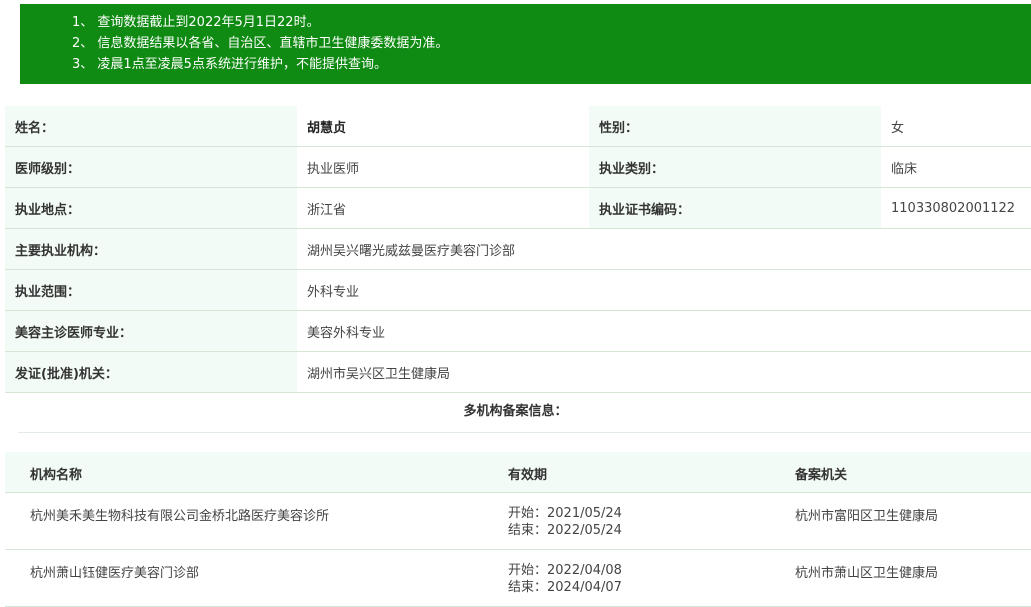 The width and height of the screenshot is (1031, 607). What do you see at coordinates (867, 516) in the screenshot?
I see `authority: 杭州市富阳区卫生健康局` at bounding box center [867, 516].